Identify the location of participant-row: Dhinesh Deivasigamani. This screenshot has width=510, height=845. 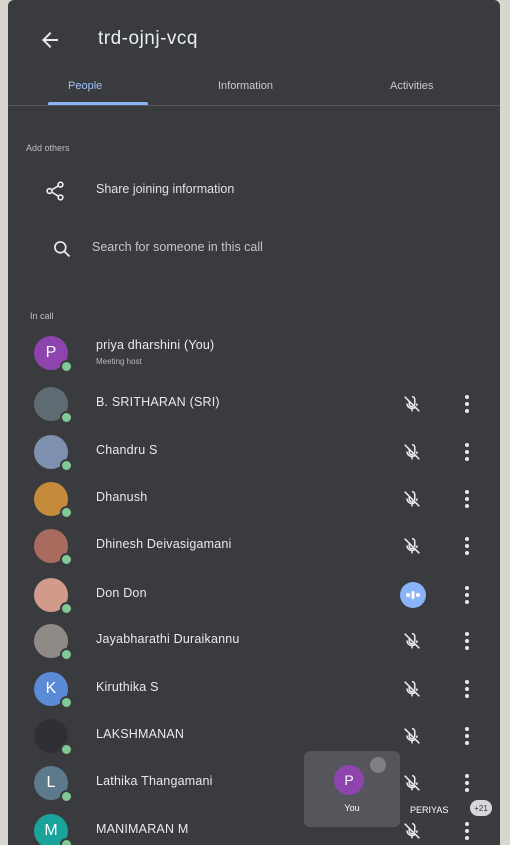
(254, 546).